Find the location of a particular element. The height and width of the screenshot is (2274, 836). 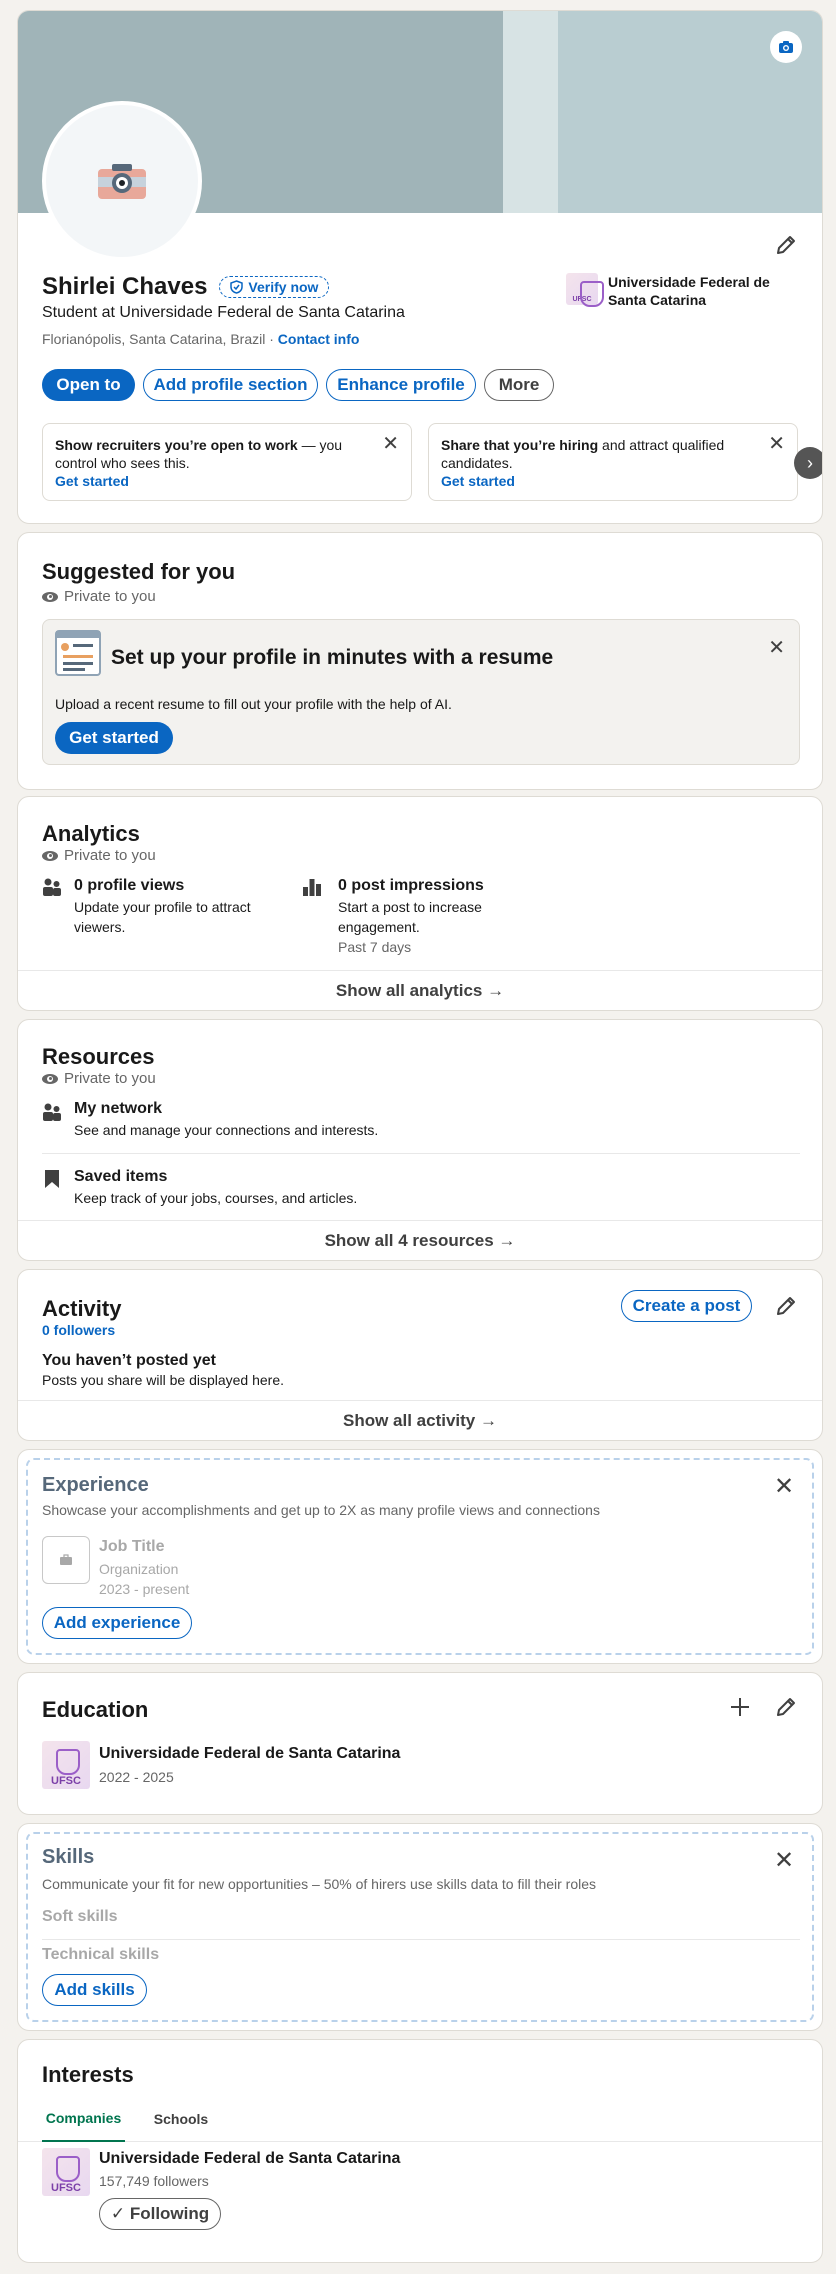

camera-placeholder-icon is located at coordinates (122, 181).